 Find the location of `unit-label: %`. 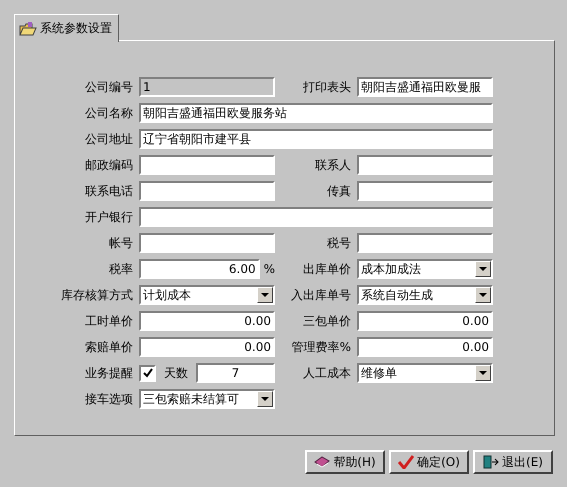

unit-label: % is located at coordinates (269, 269).